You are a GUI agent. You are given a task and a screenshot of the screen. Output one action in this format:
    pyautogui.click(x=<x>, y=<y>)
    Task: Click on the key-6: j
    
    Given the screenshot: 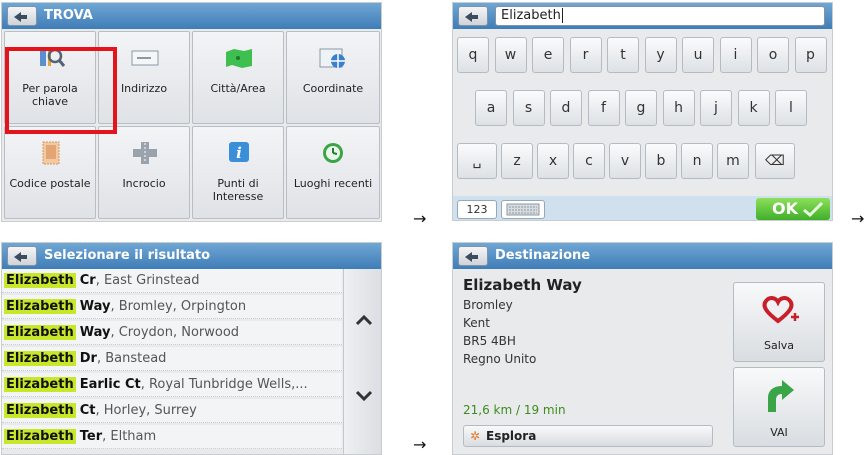 What is the action you would take?
    pyautogui.click(x=716, y=108)
    